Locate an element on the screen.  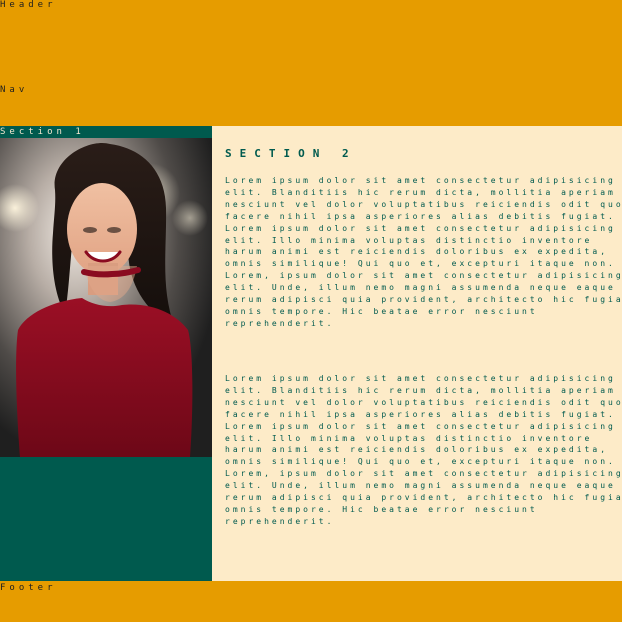
section-1-label: Section 1 is located at coordinates (42, 132).